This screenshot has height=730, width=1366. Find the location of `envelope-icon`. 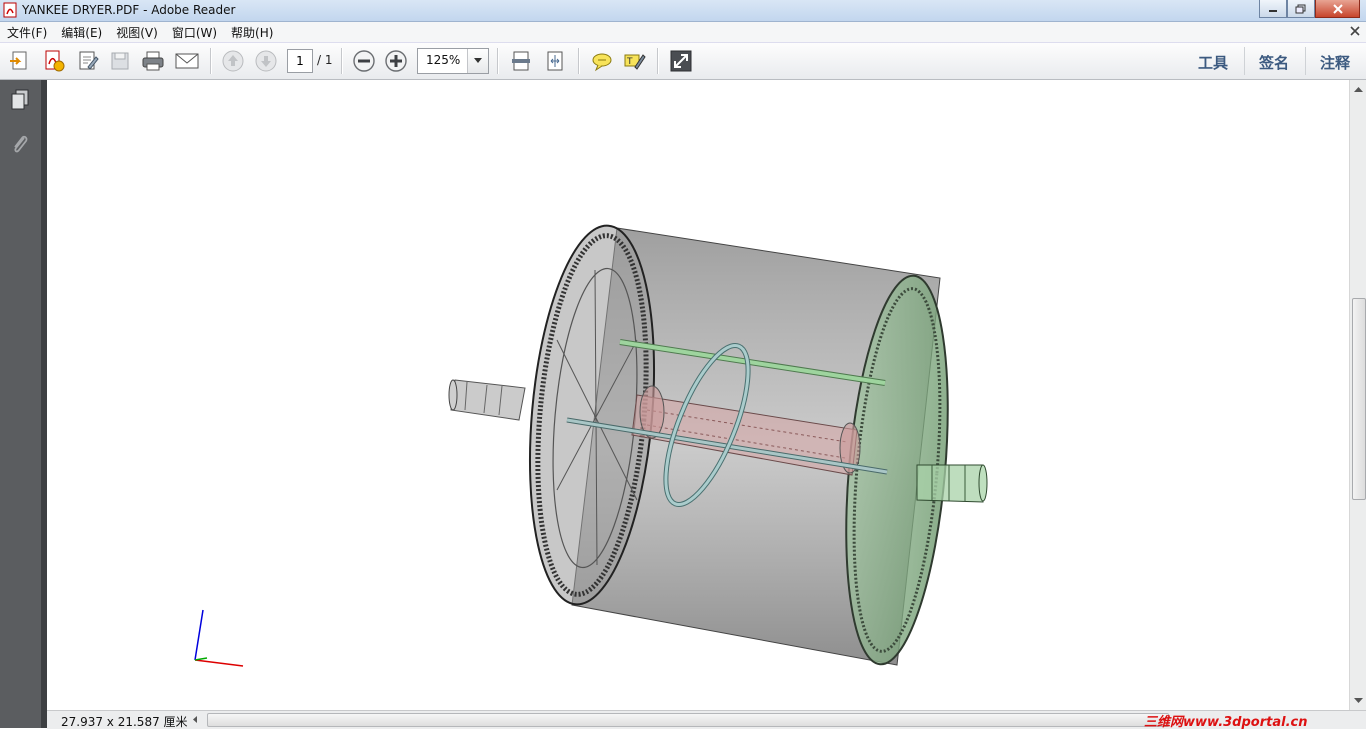

envelope-icon is located at coordinates (187, 61).